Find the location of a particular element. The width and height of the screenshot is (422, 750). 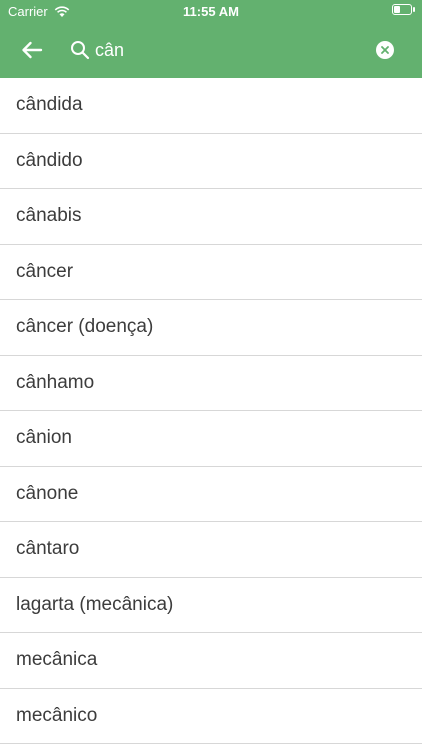

status-time: 11:55 AM is located at coordinates (211, 11).